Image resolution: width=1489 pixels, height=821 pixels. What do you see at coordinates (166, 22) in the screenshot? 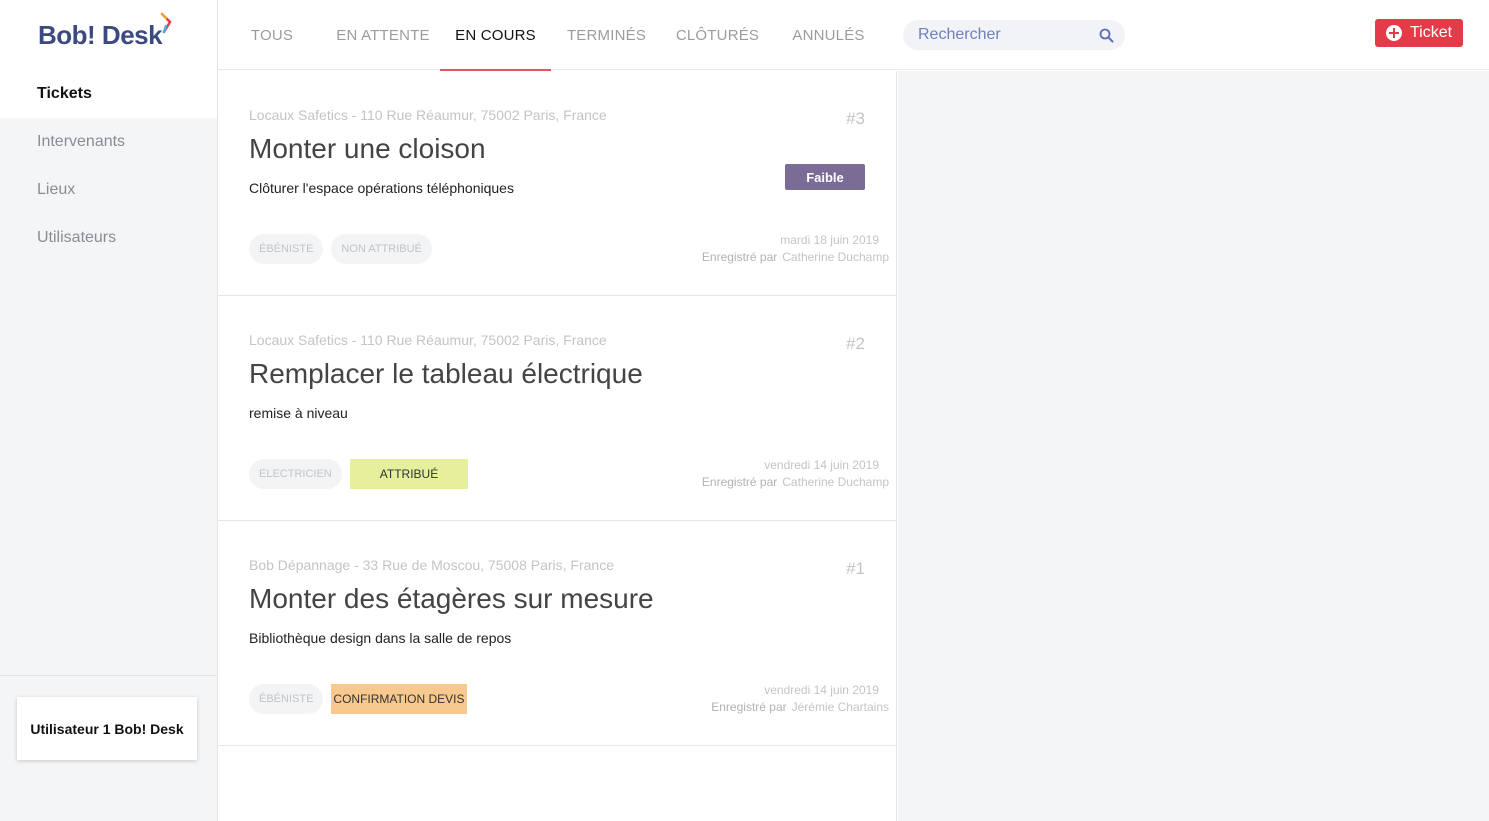
I see `logo-flag-icon` at bounding box center [166, 22].